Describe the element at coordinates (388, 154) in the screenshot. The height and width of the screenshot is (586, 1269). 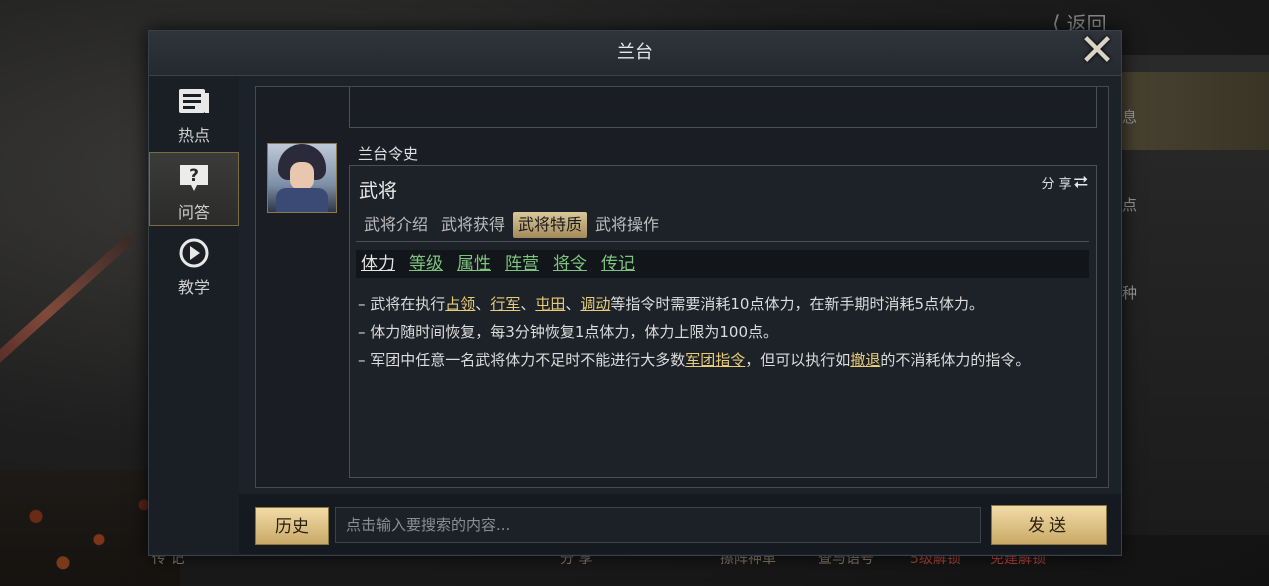
I see `speaker-name: 兰台令史` at that location.